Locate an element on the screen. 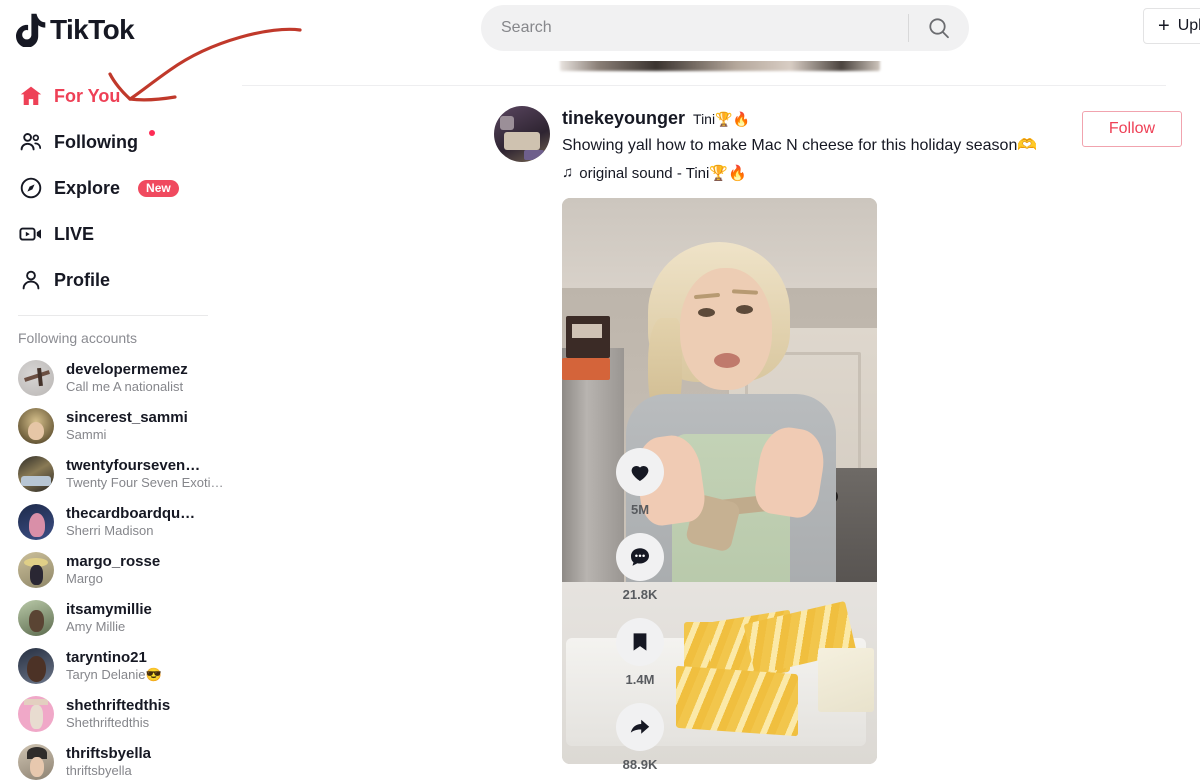  live-video-icon is located at coordinates (31, 234).